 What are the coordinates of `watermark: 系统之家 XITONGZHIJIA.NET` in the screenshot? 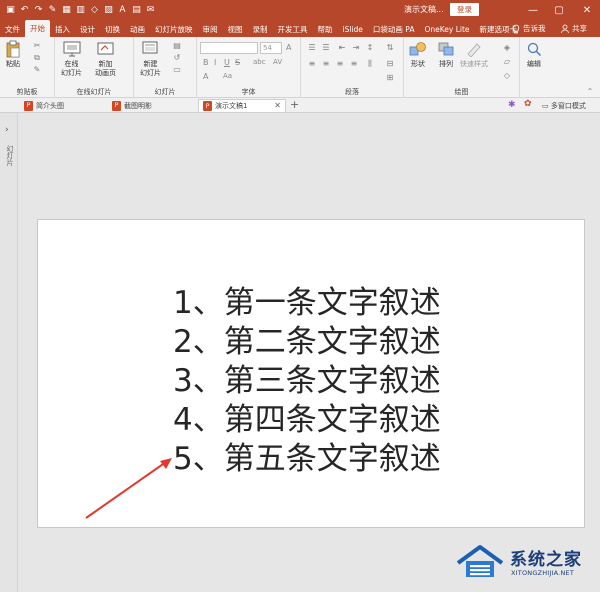 It's located at (522, 561).